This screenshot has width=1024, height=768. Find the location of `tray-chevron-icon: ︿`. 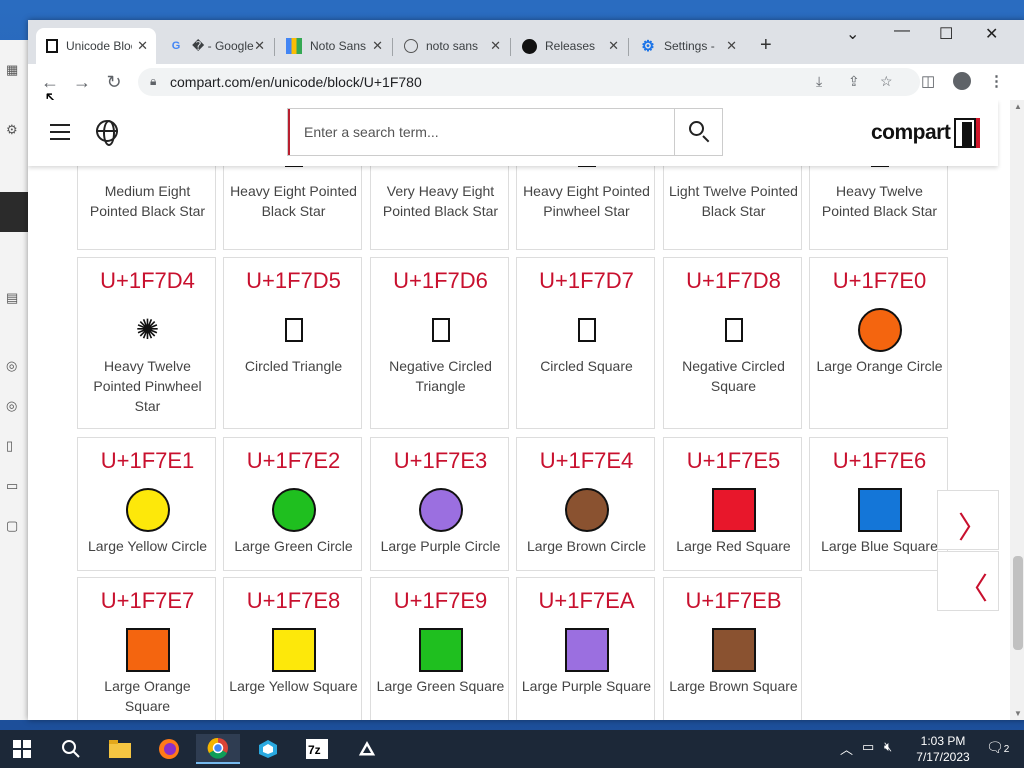

tray-chevron-icon: ︿ is located at coordinates (846, 748).